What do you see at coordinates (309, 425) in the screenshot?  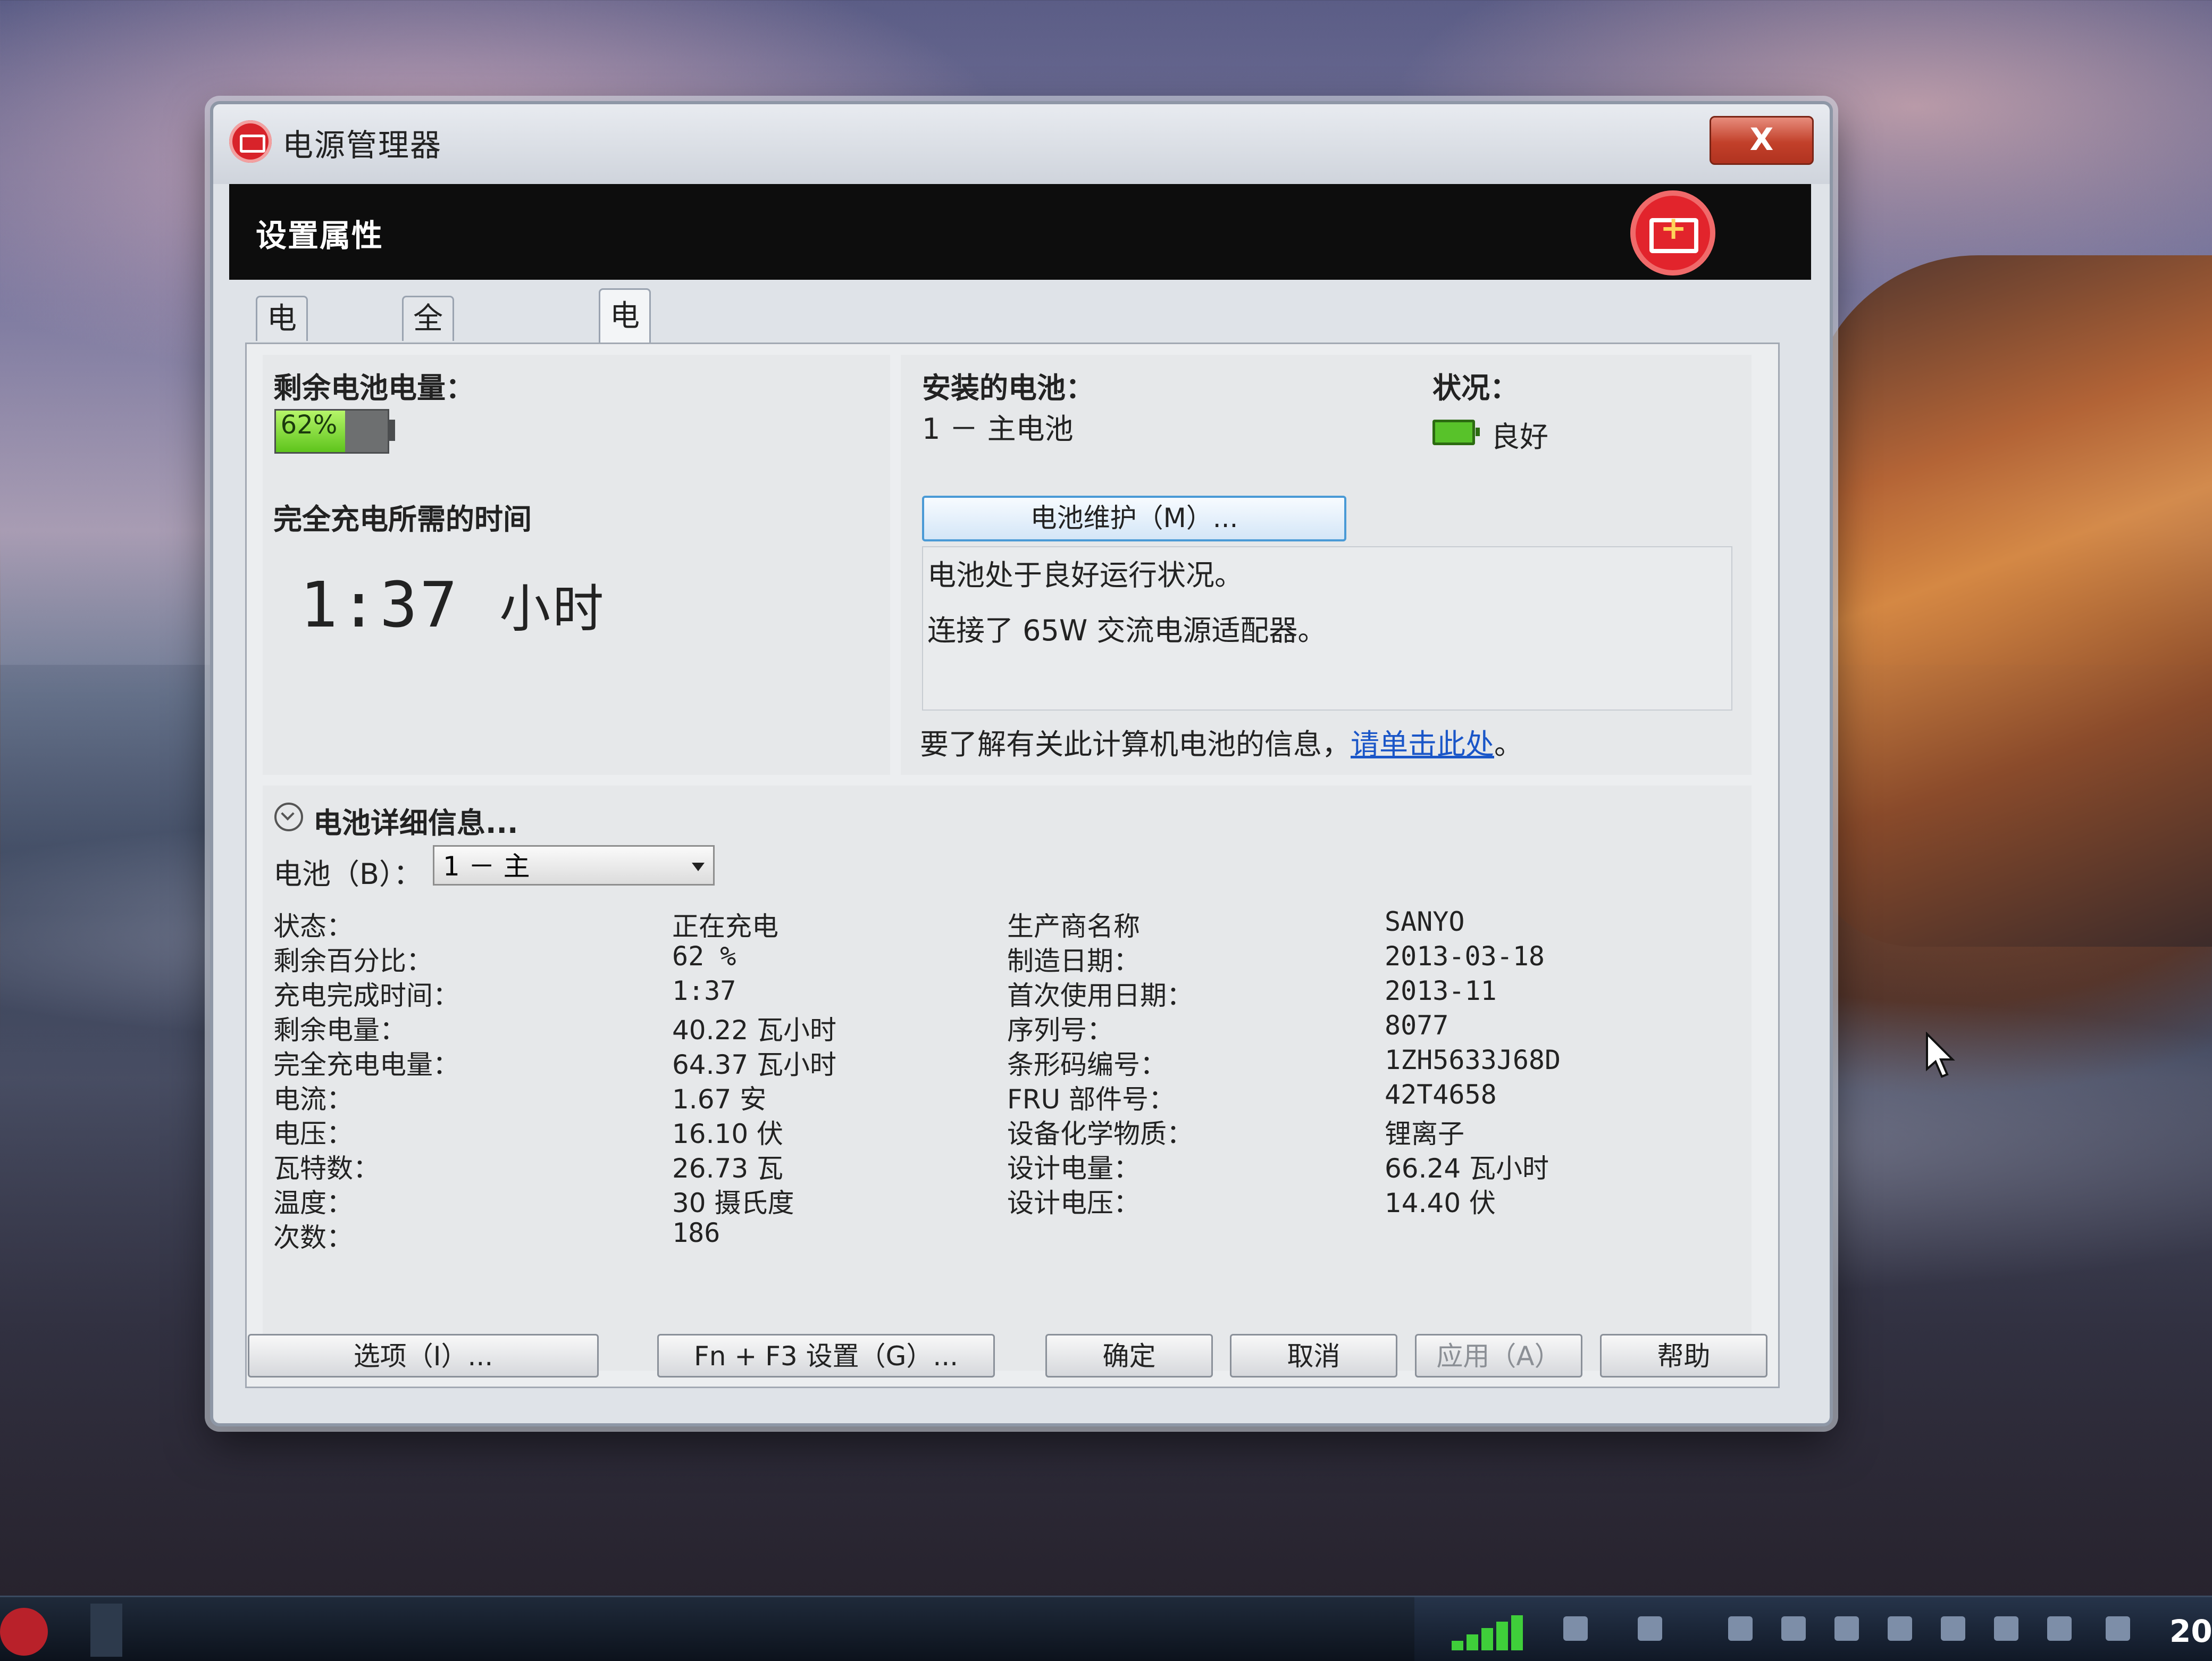 I see `battery-percent: 62%` at bounding box center [309, 425].